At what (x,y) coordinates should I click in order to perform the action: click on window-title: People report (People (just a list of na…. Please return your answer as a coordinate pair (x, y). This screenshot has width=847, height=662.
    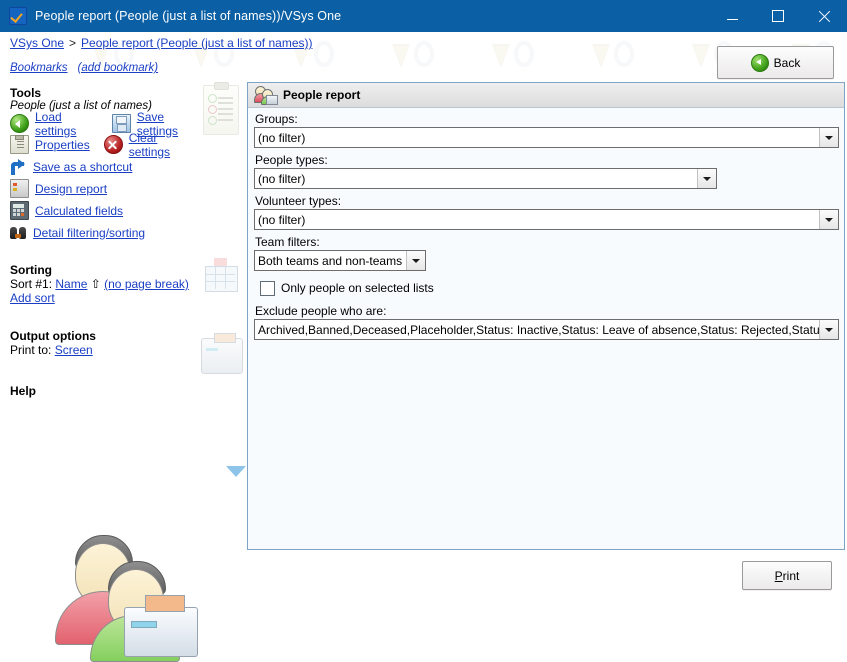
    Looking at the image, I should click on (188, 16).